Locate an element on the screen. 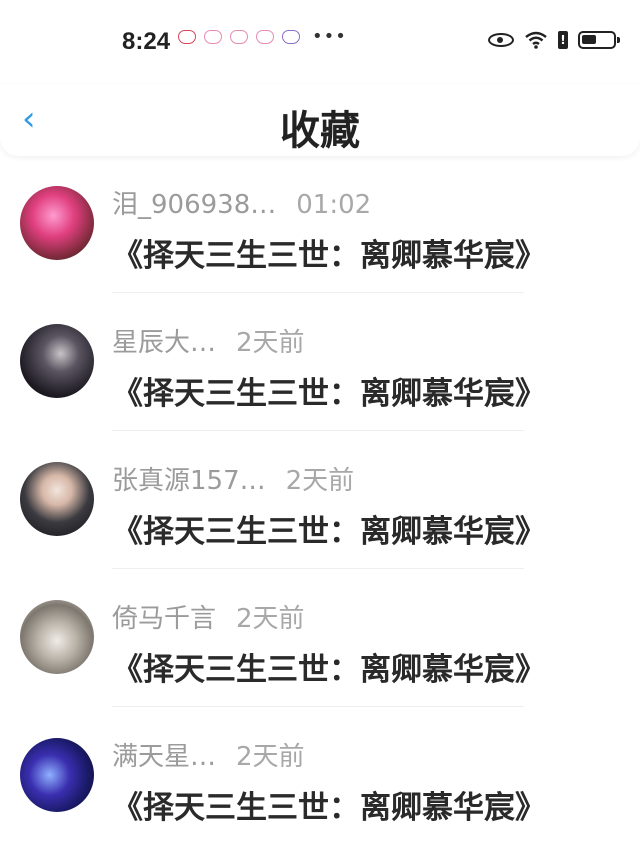 The image size is (640, 862). item-meta: 泪_906938… 01:02 is located at coordinates (241, 202).